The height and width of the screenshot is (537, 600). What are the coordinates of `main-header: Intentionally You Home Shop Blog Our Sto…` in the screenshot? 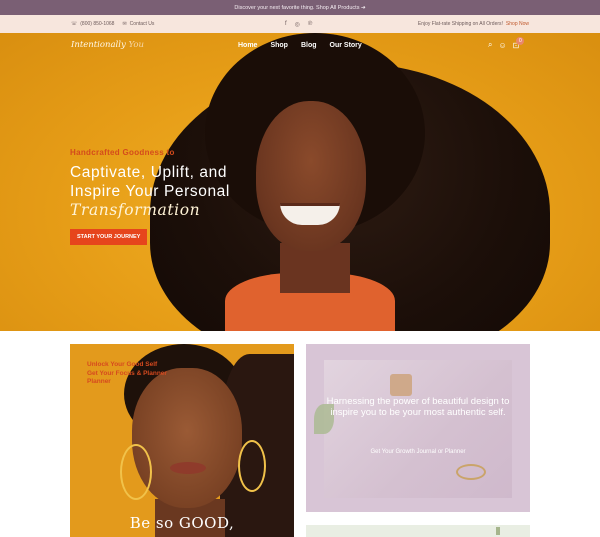 It's located at (300, 45).